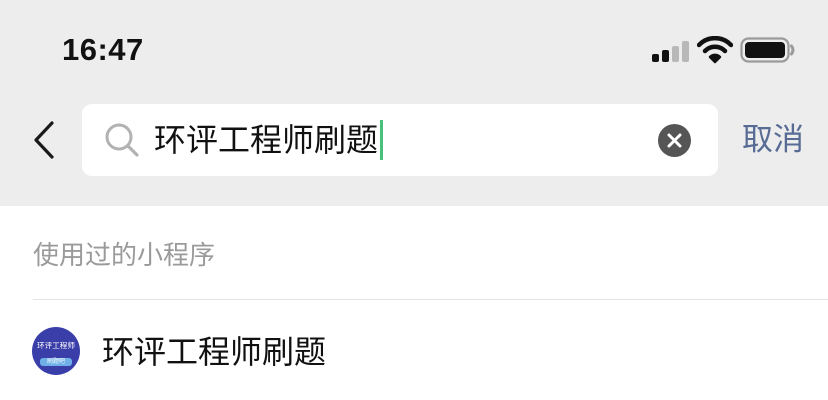 This screenshot has width=828, height=400. I want to click on chevron-left-icon, so click(44, 140).